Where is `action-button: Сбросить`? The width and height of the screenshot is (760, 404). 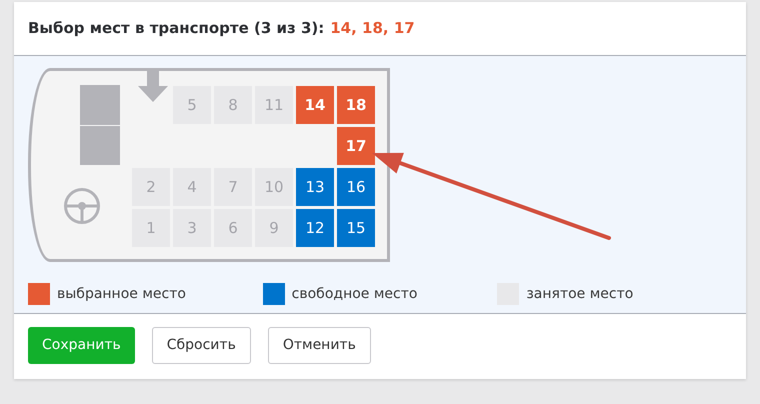
action-button: Сбросить is located at coordinates (201, 345).